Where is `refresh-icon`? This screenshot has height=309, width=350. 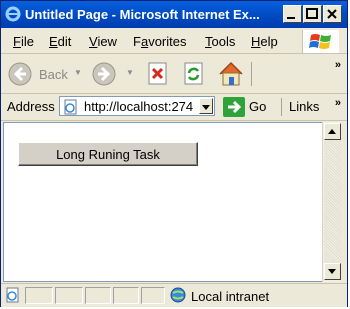 refresh-icon is located at coordinates (194, 74).